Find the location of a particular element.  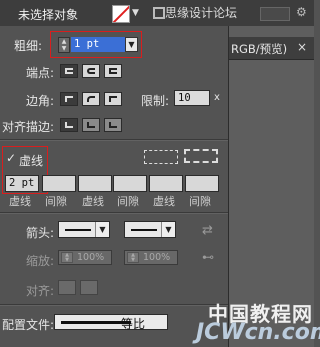

watermark-text: 思缘设计论坛 is located at coordinates (201, 13).